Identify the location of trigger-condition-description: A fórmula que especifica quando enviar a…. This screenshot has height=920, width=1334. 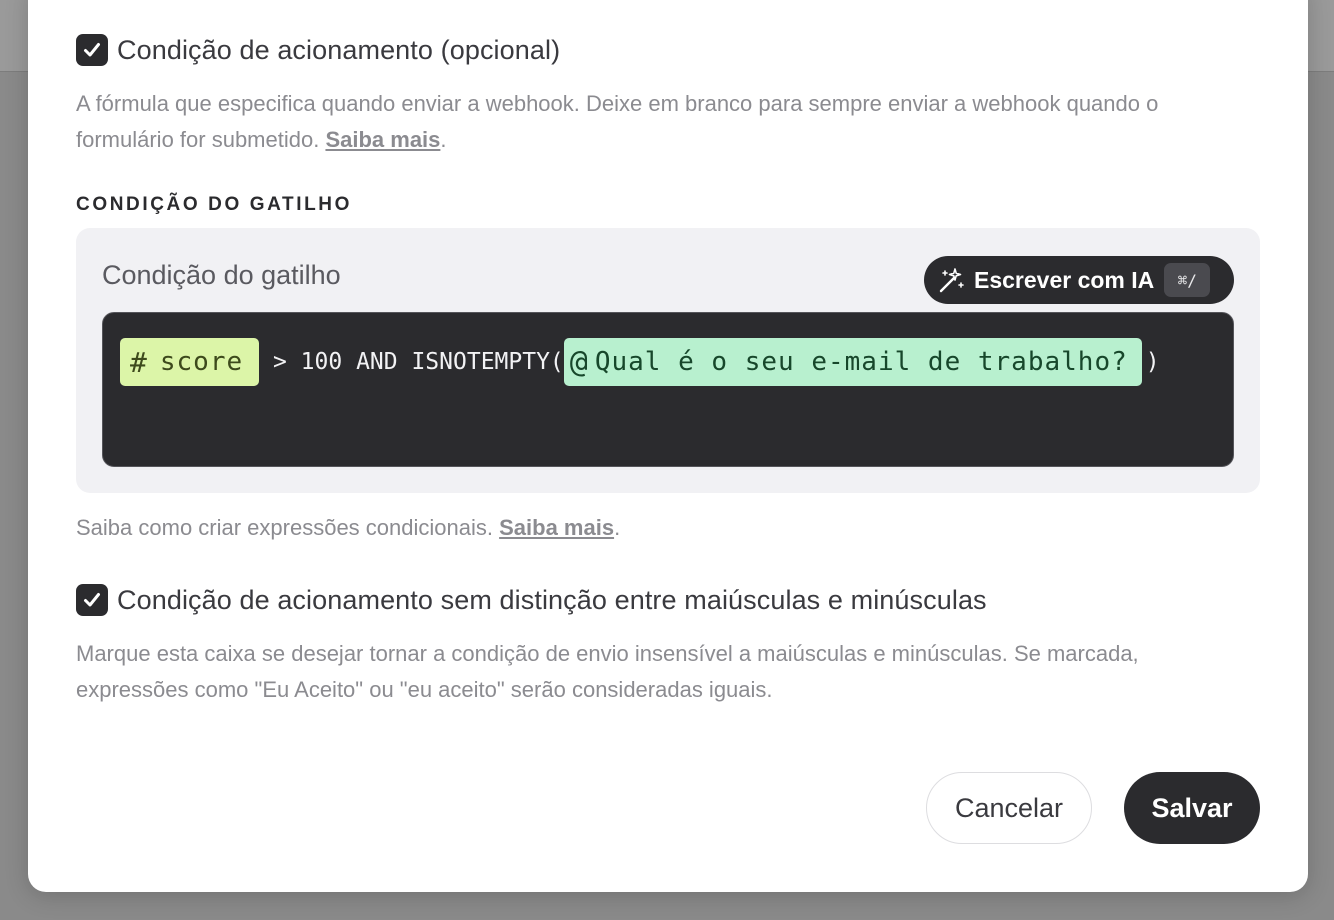
(656, 122).